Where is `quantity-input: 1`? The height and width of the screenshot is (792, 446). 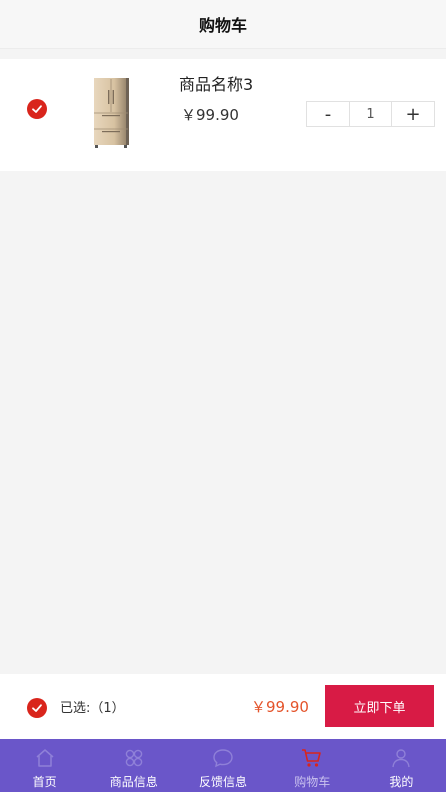
quantity-input: 1 is located at coordinates (370, 114).